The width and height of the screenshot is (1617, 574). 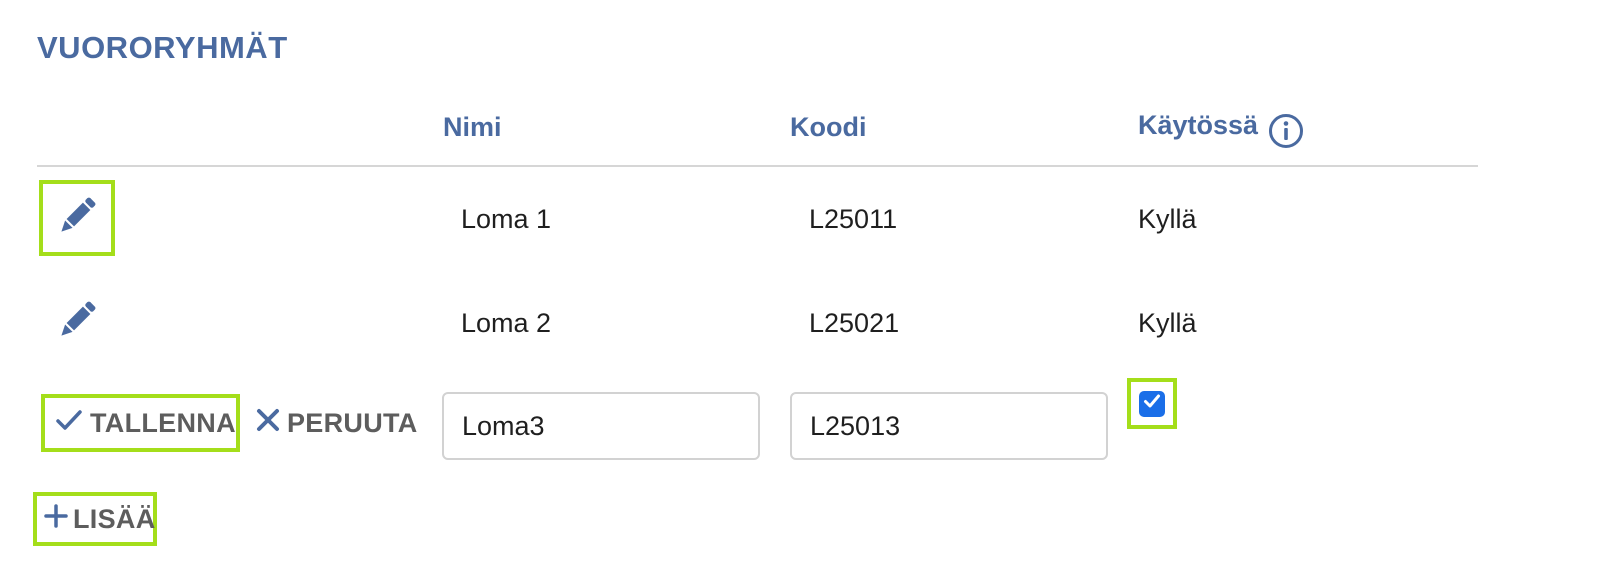 I want to click on save-button-label: TALLENNA, so click(x=163, y=422).